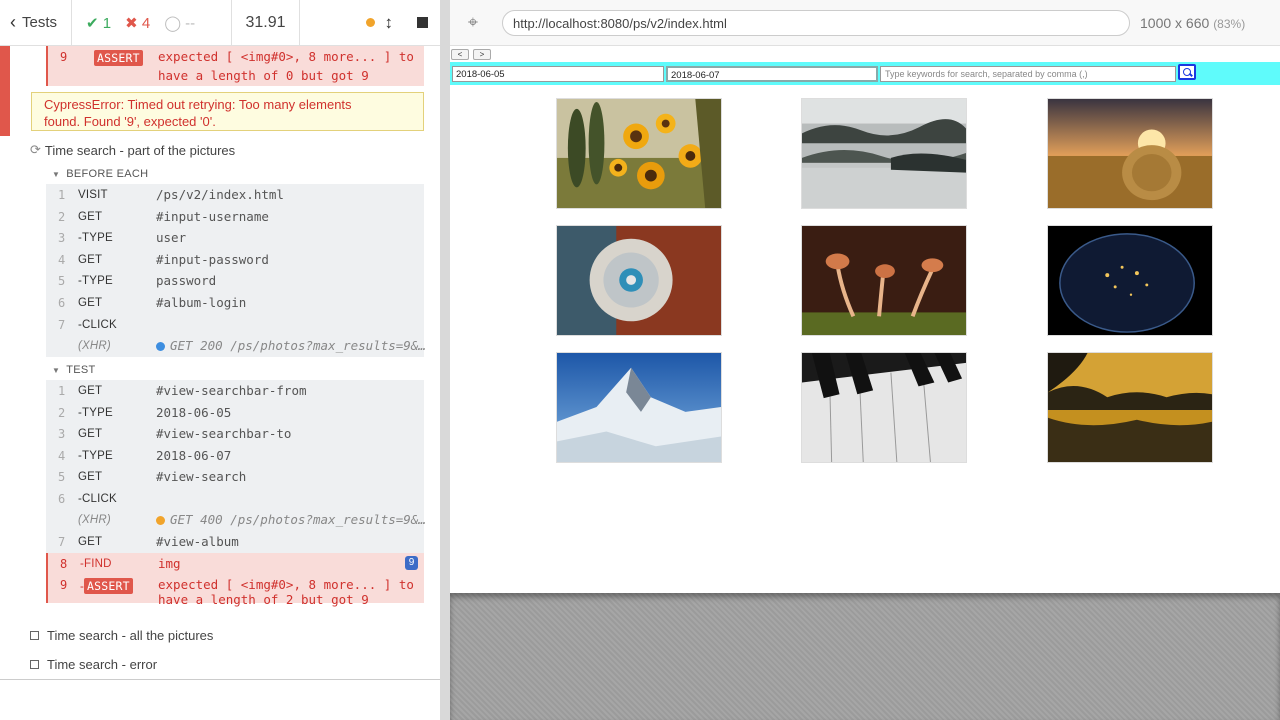 This screenshot has height=720, width=1280. What do you see at coordinates (152, 23) in the screenshot?
I see `test-stats: ✔ 1 ✖ 4 ◯ --` at bounding box center [152, 23].